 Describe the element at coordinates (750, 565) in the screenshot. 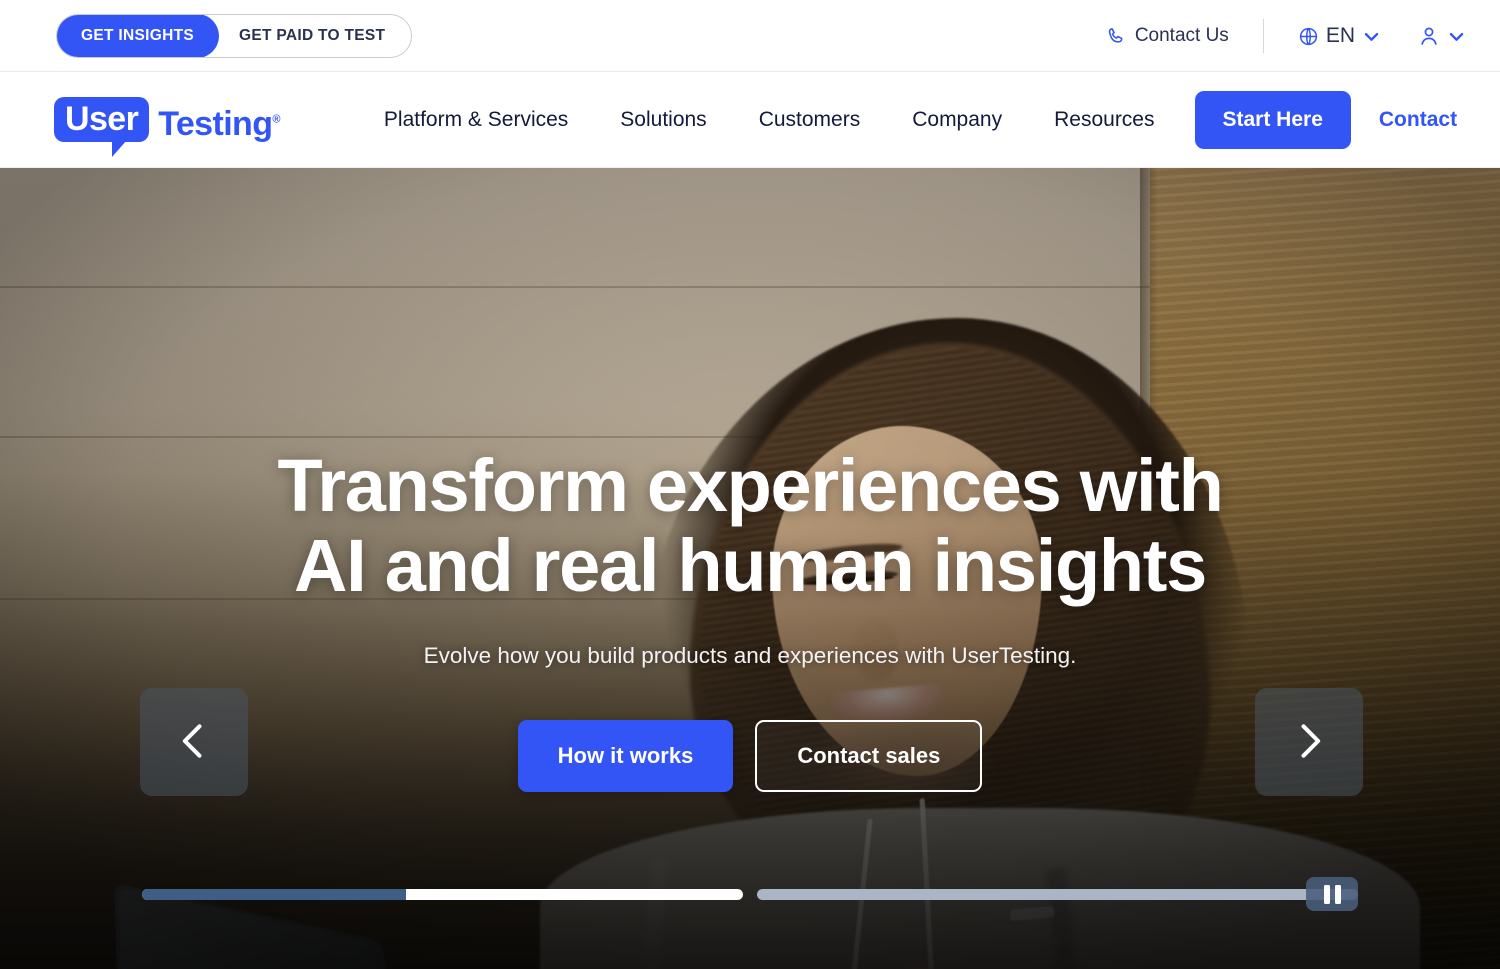

I see `hero-headline-line-2: AI and real human insights` at that location.